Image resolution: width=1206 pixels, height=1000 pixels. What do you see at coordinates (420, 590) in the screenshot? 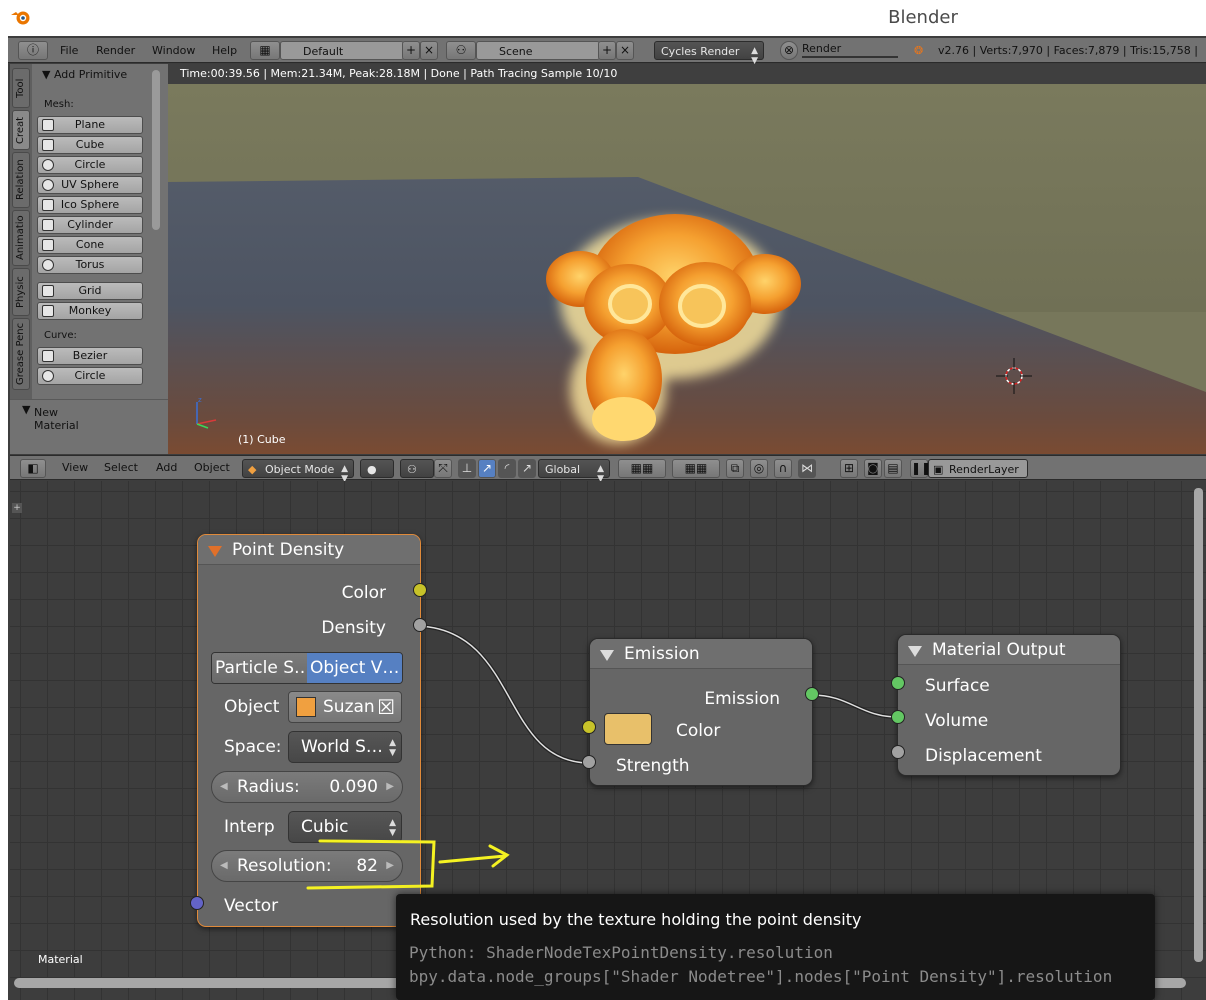
I see `color-output-socket` at bounding box center [420, 590].